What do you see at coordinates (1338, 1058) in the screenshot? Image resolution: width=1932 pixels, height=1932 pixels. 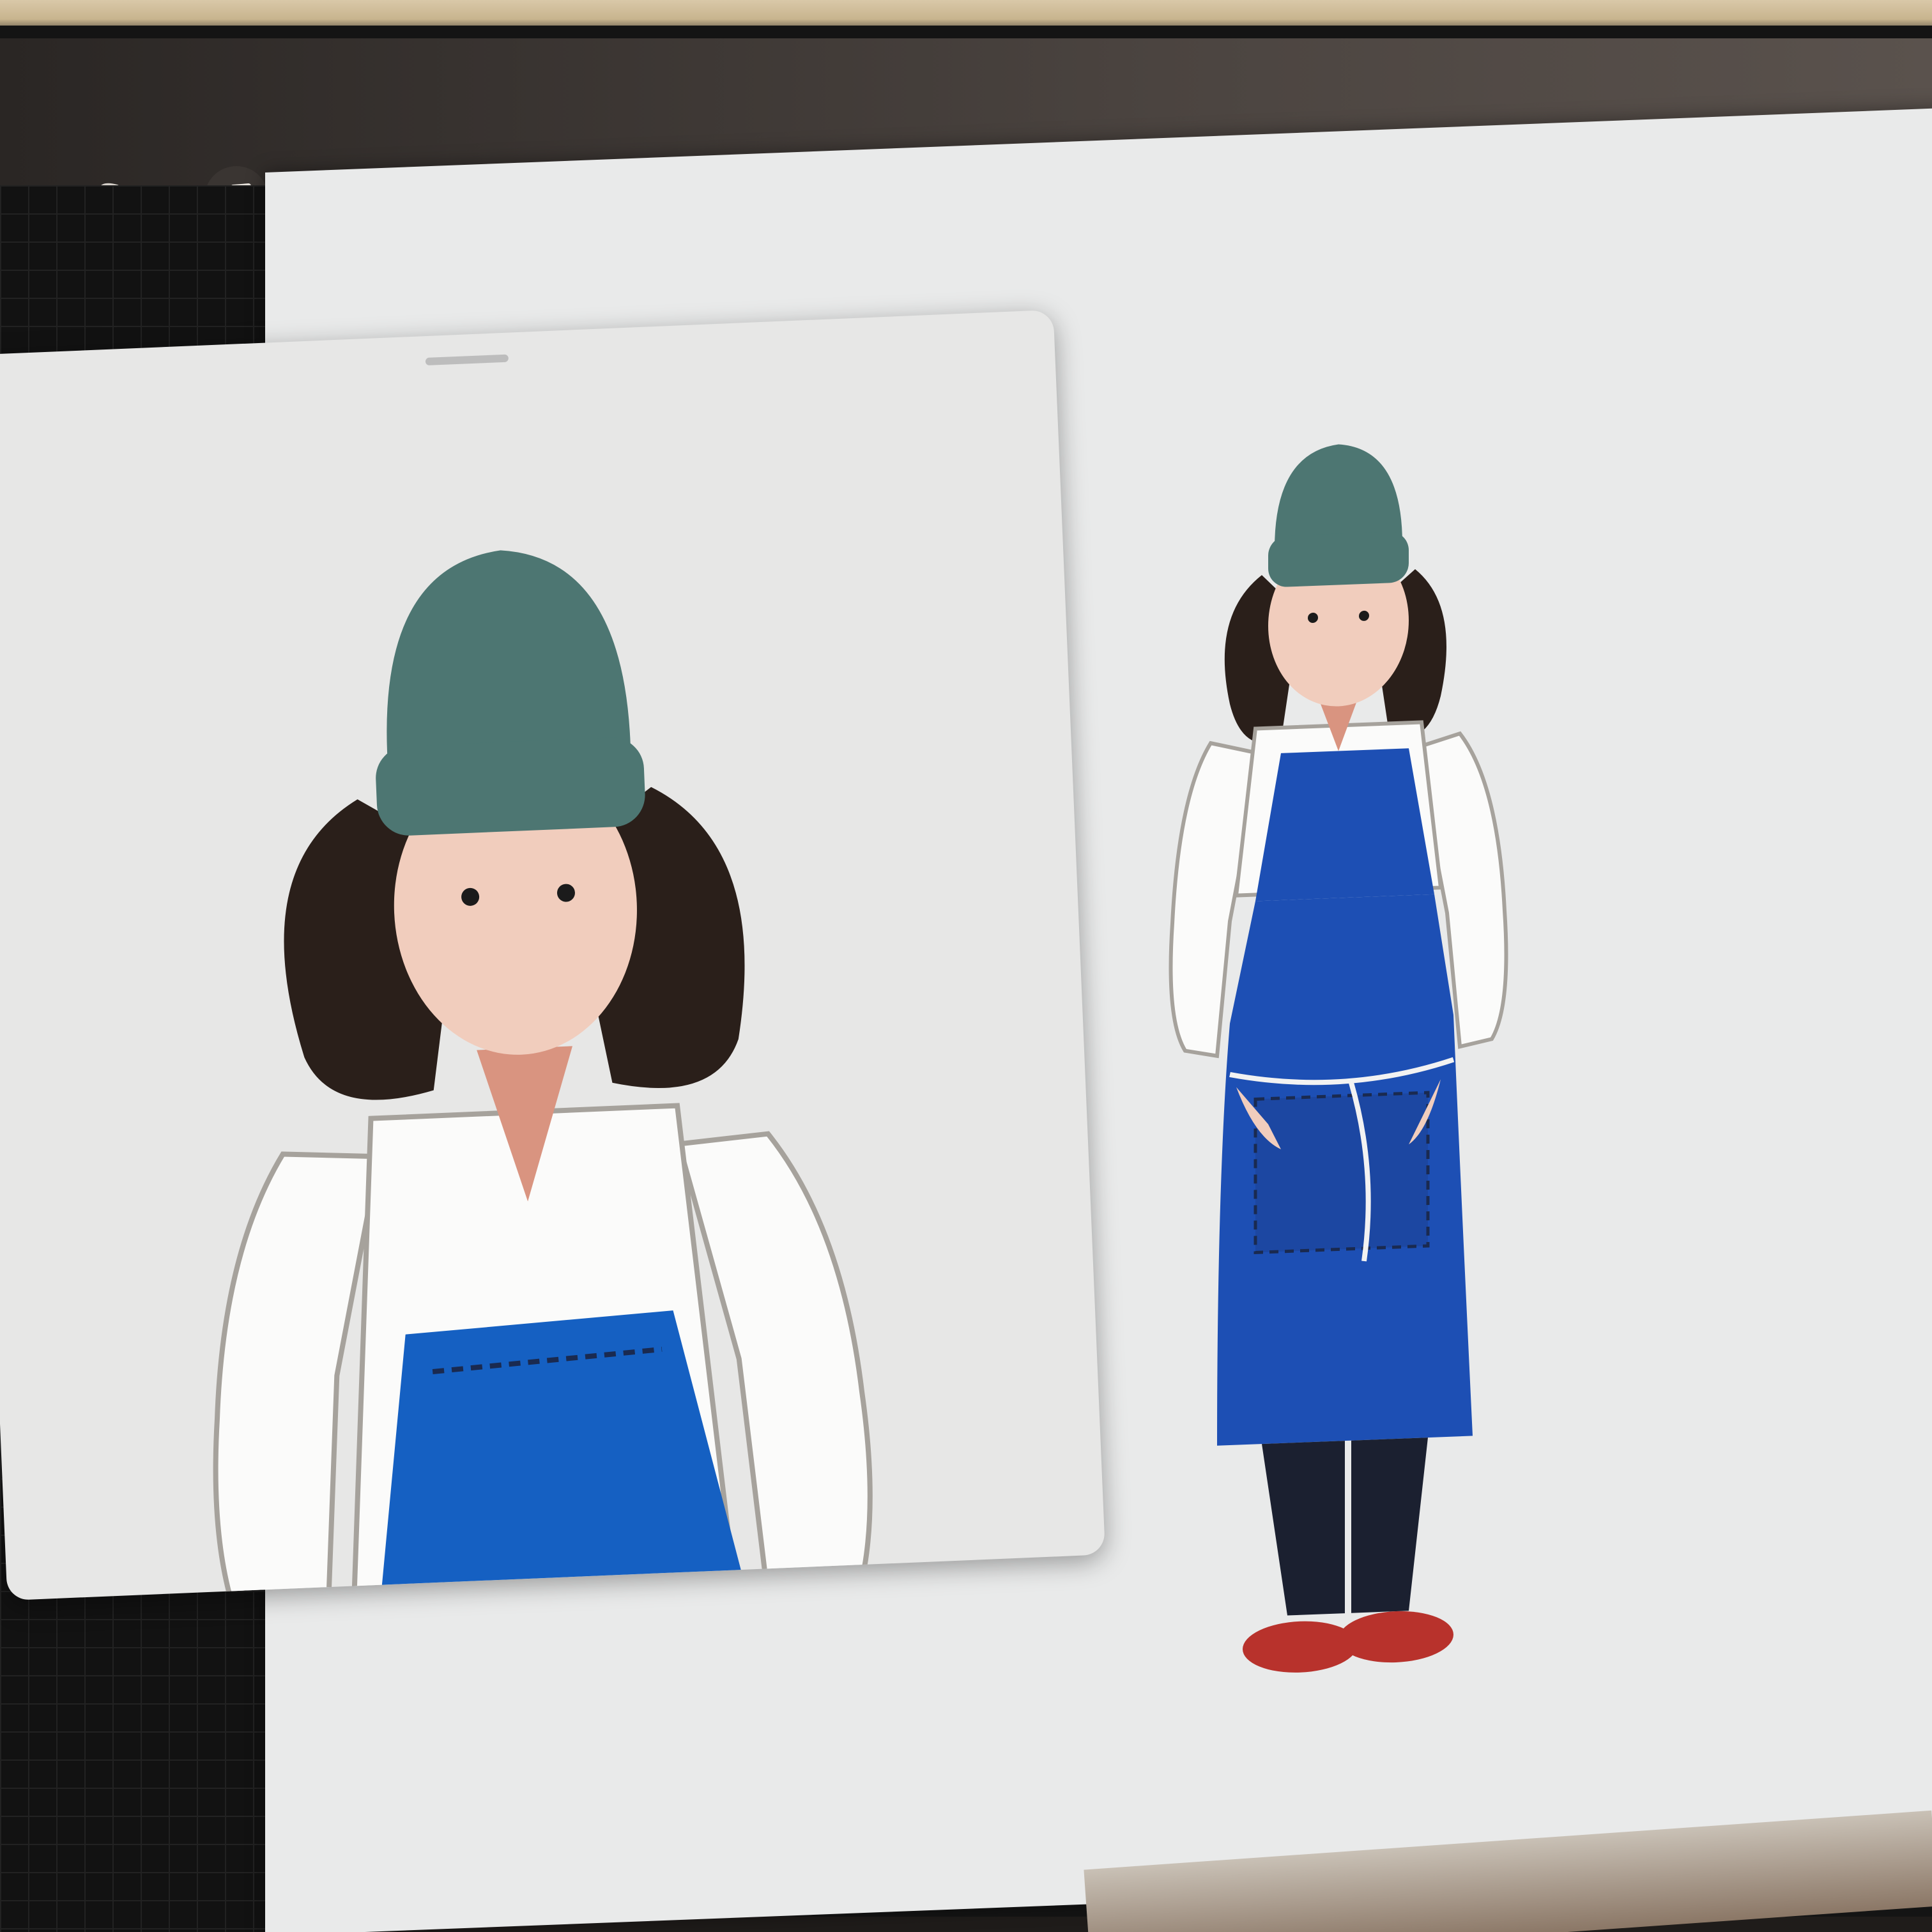 I see `woman-illustration-full` at bounding box center [1338, 1058].